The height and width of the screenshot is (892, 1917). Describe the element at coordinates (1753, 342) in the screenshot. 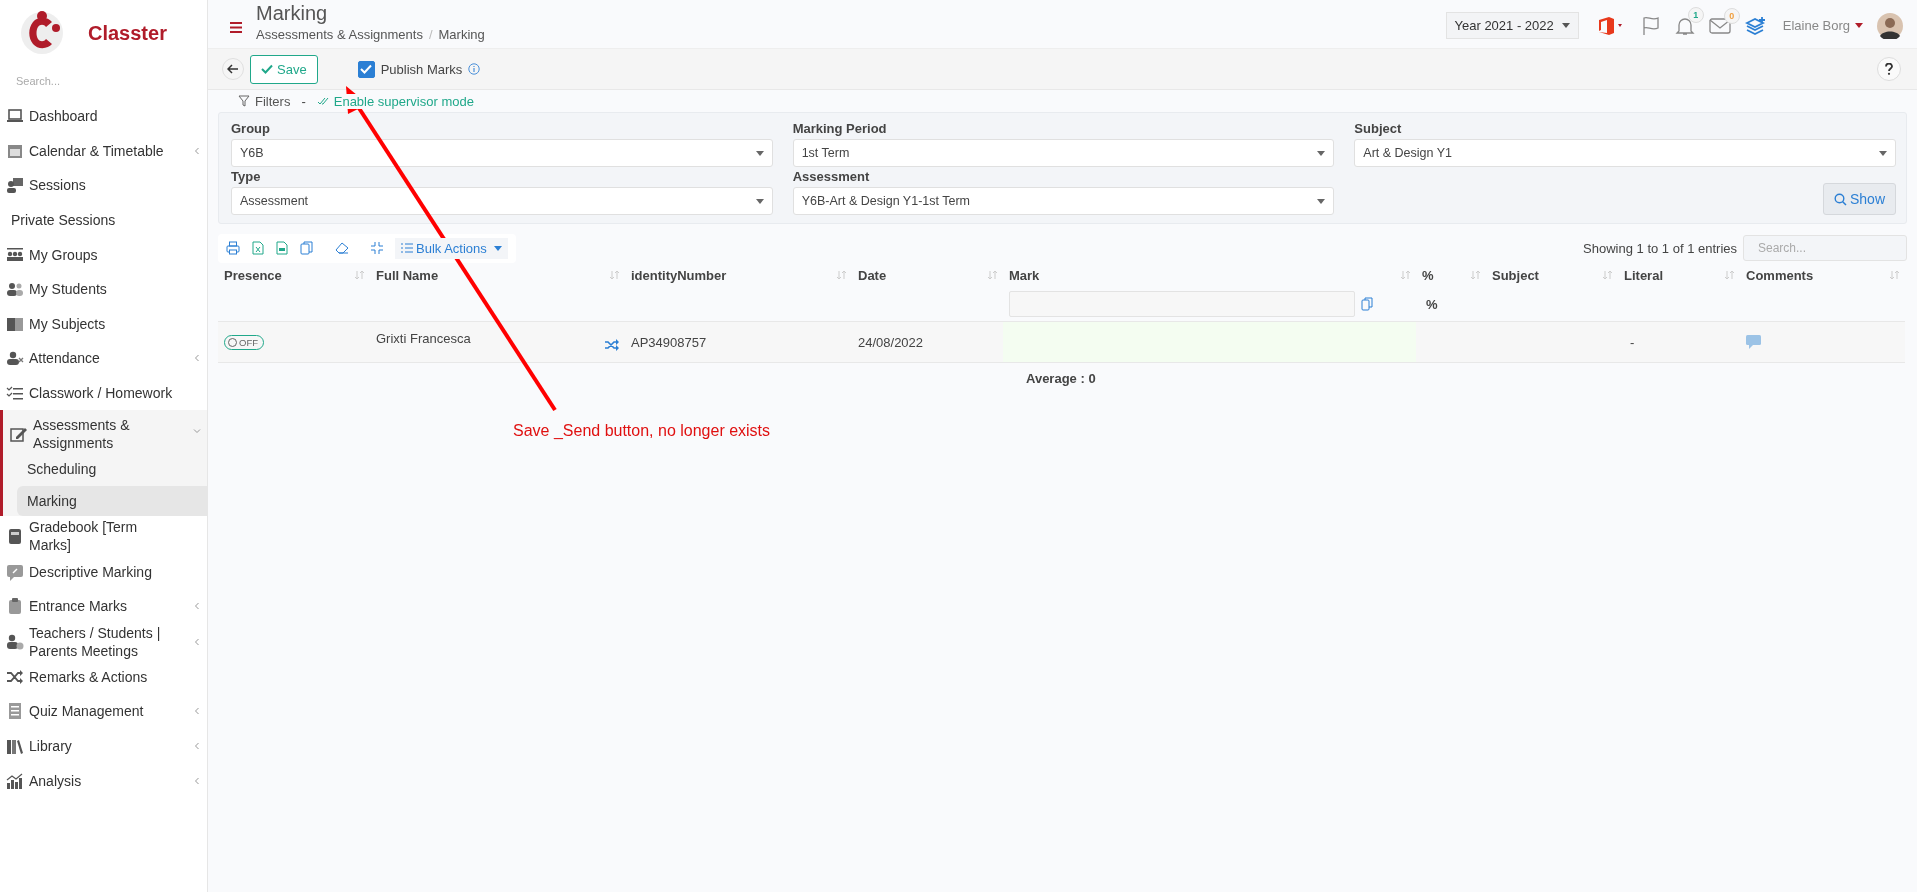

I see `comment-icon` at that location.